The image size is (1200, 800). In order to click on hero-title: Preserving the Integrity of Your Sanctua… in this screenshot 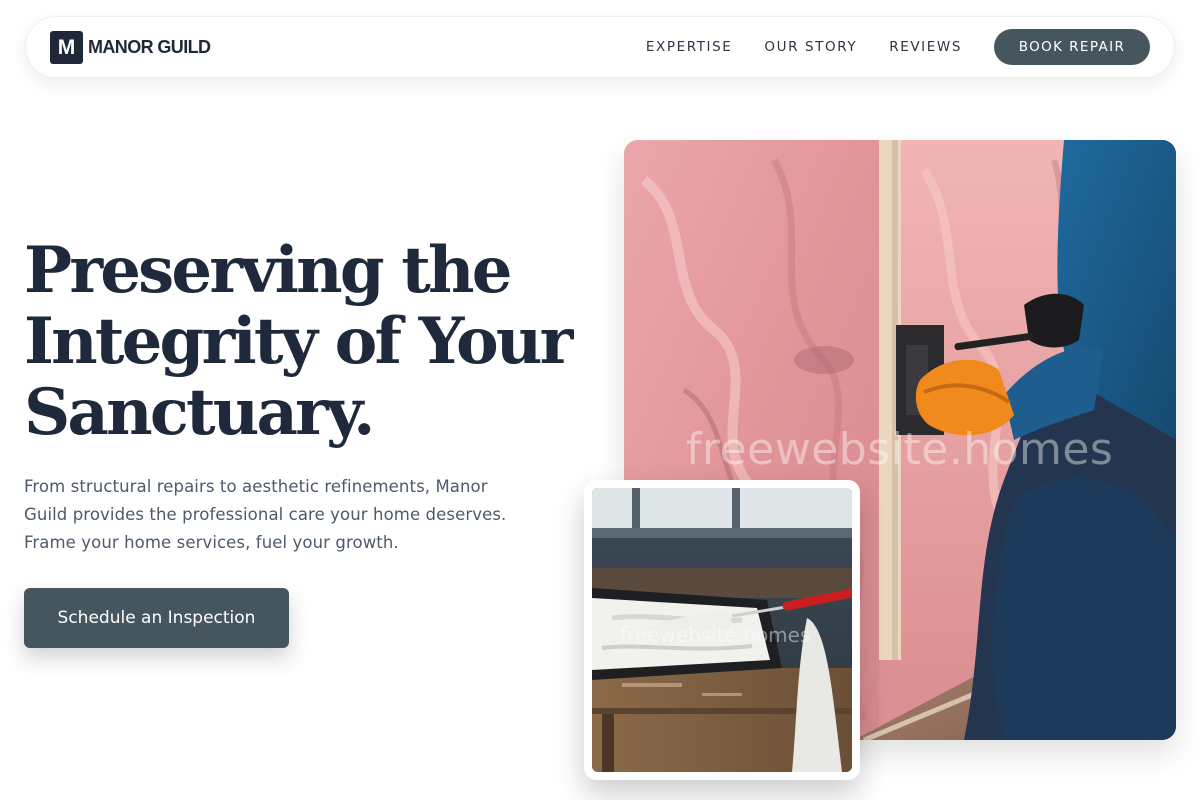, I will do `click(324, 341)`.